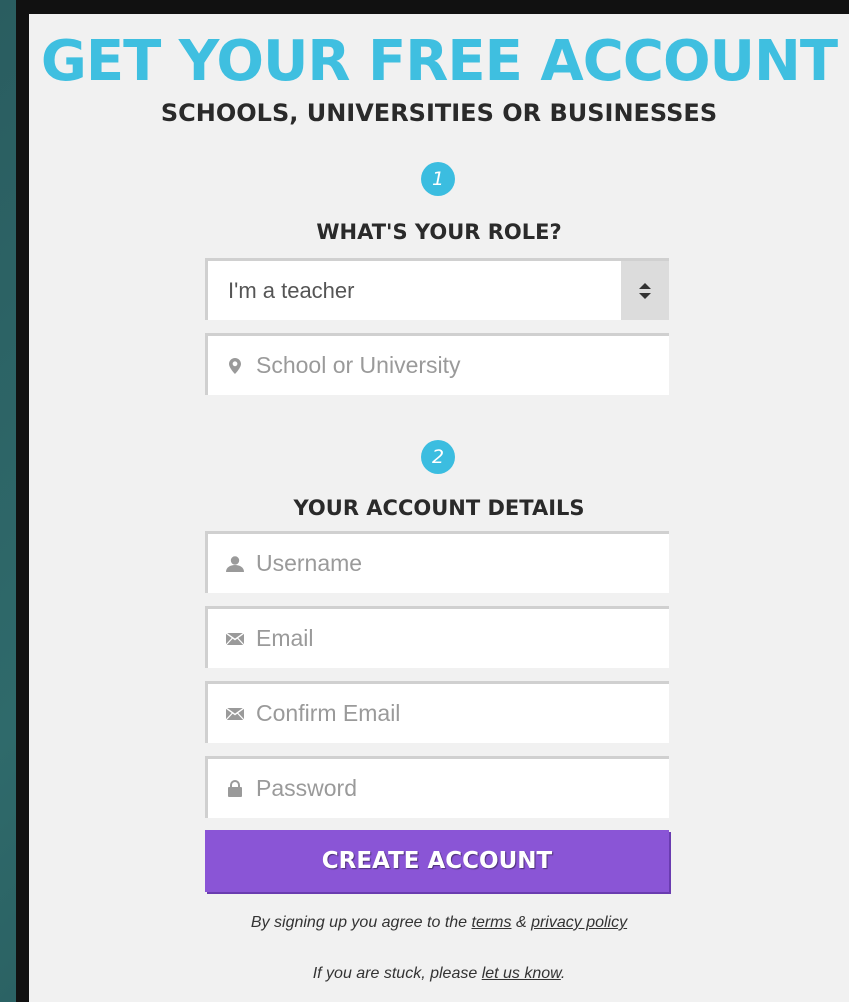  Describe the element at coordinates (438, 457) in the screenshot. I see `step-2-badge: 2` at that location.